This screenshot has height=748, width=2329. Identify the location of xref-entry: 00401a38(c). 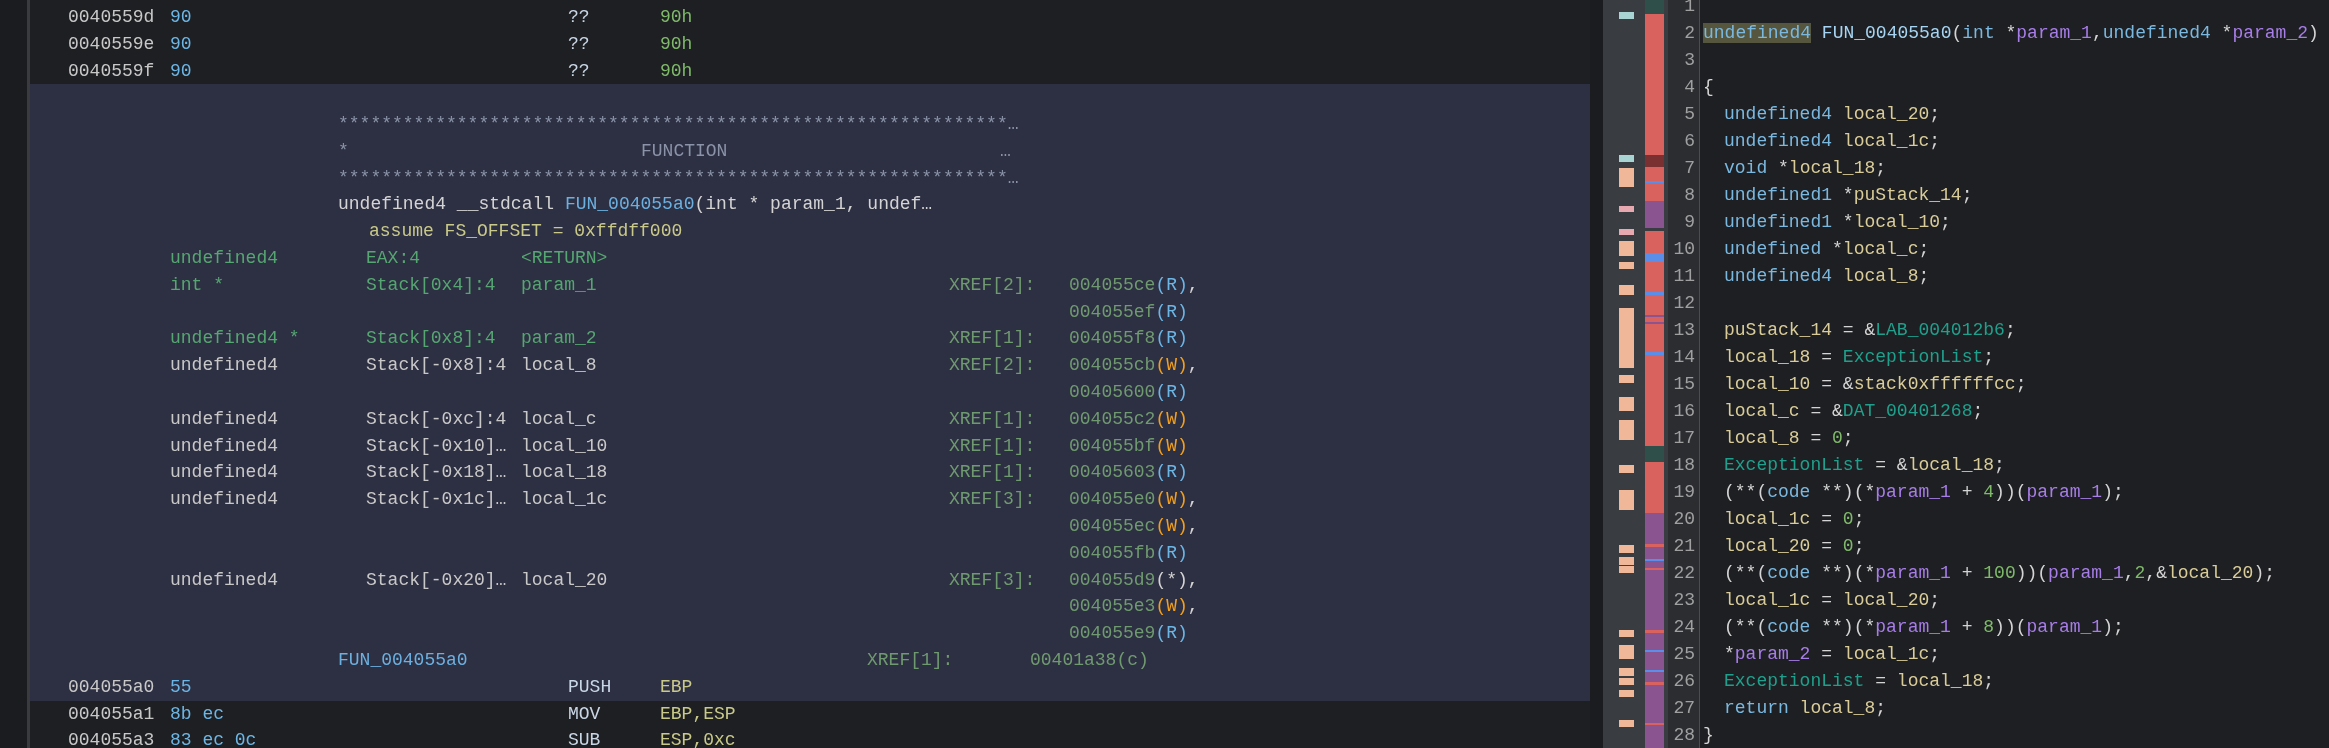
(1089, 661).